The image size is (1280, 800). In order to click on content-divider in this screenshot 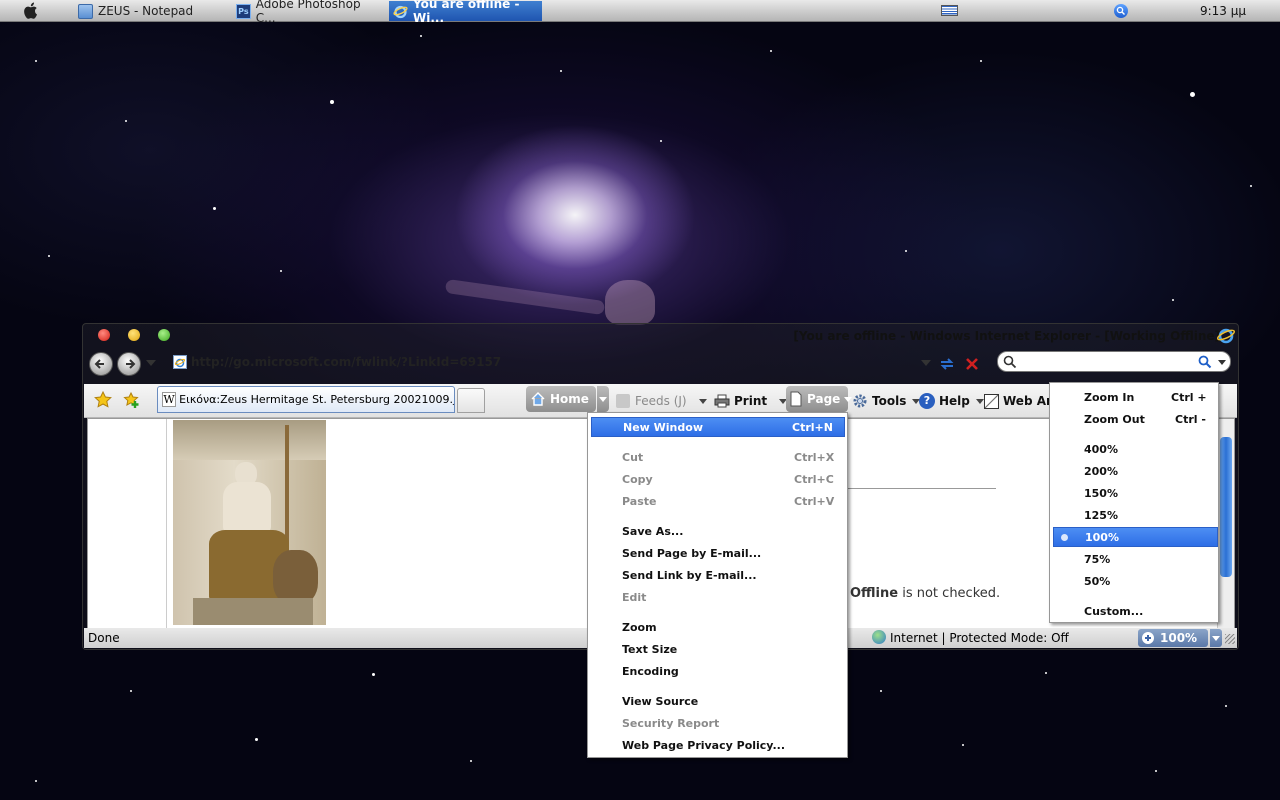, I will do `click(922, 488)`.